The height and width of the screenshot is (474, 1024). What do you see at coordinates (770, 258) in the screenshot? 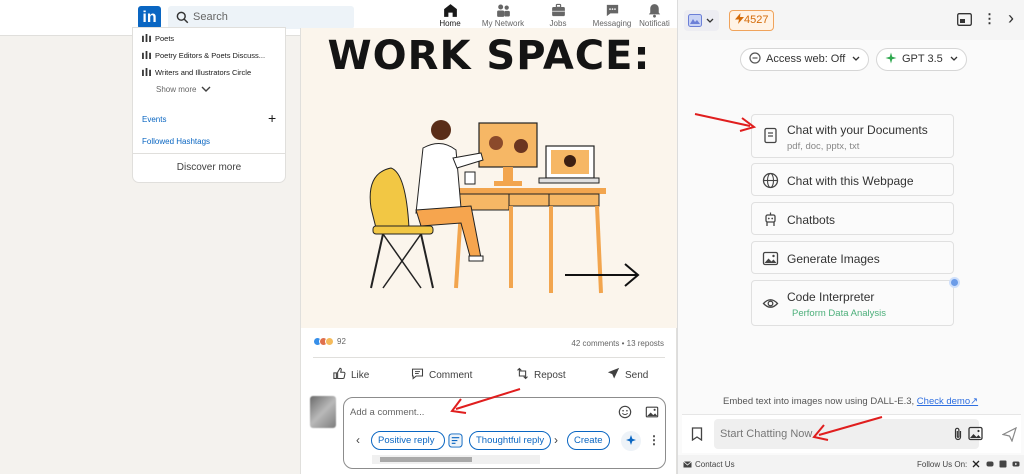
I see `image-icon` at bounding box center [770, 258].